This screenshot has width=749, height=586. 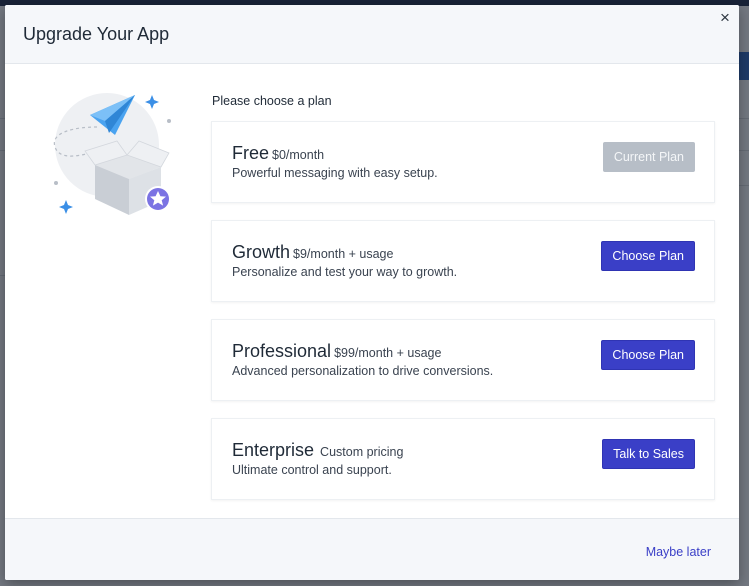 What do you see at coordinates (112, 154) in the screenshot?
I see `upgrade-illustration` at bounding box center [112, 154].